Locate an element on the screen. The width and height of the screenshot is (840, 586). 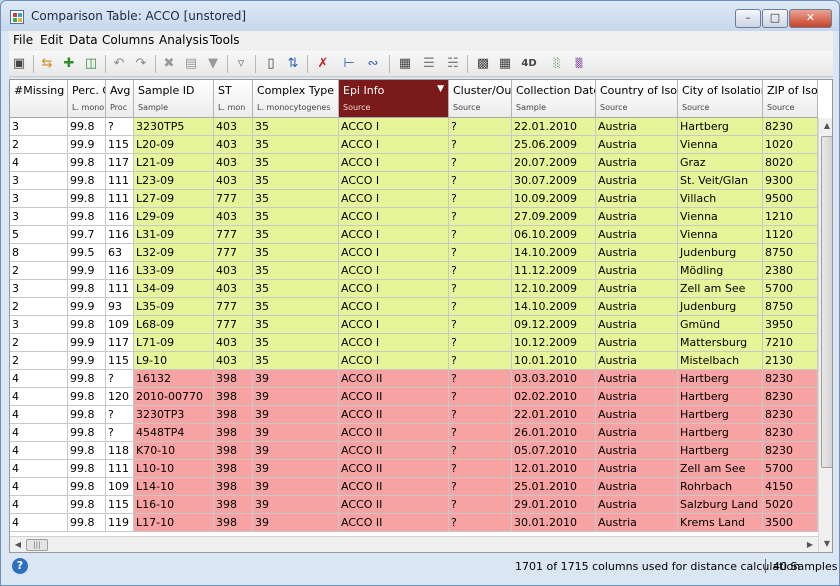
cell-zip: 3950 is located at coordinates (790, 325).